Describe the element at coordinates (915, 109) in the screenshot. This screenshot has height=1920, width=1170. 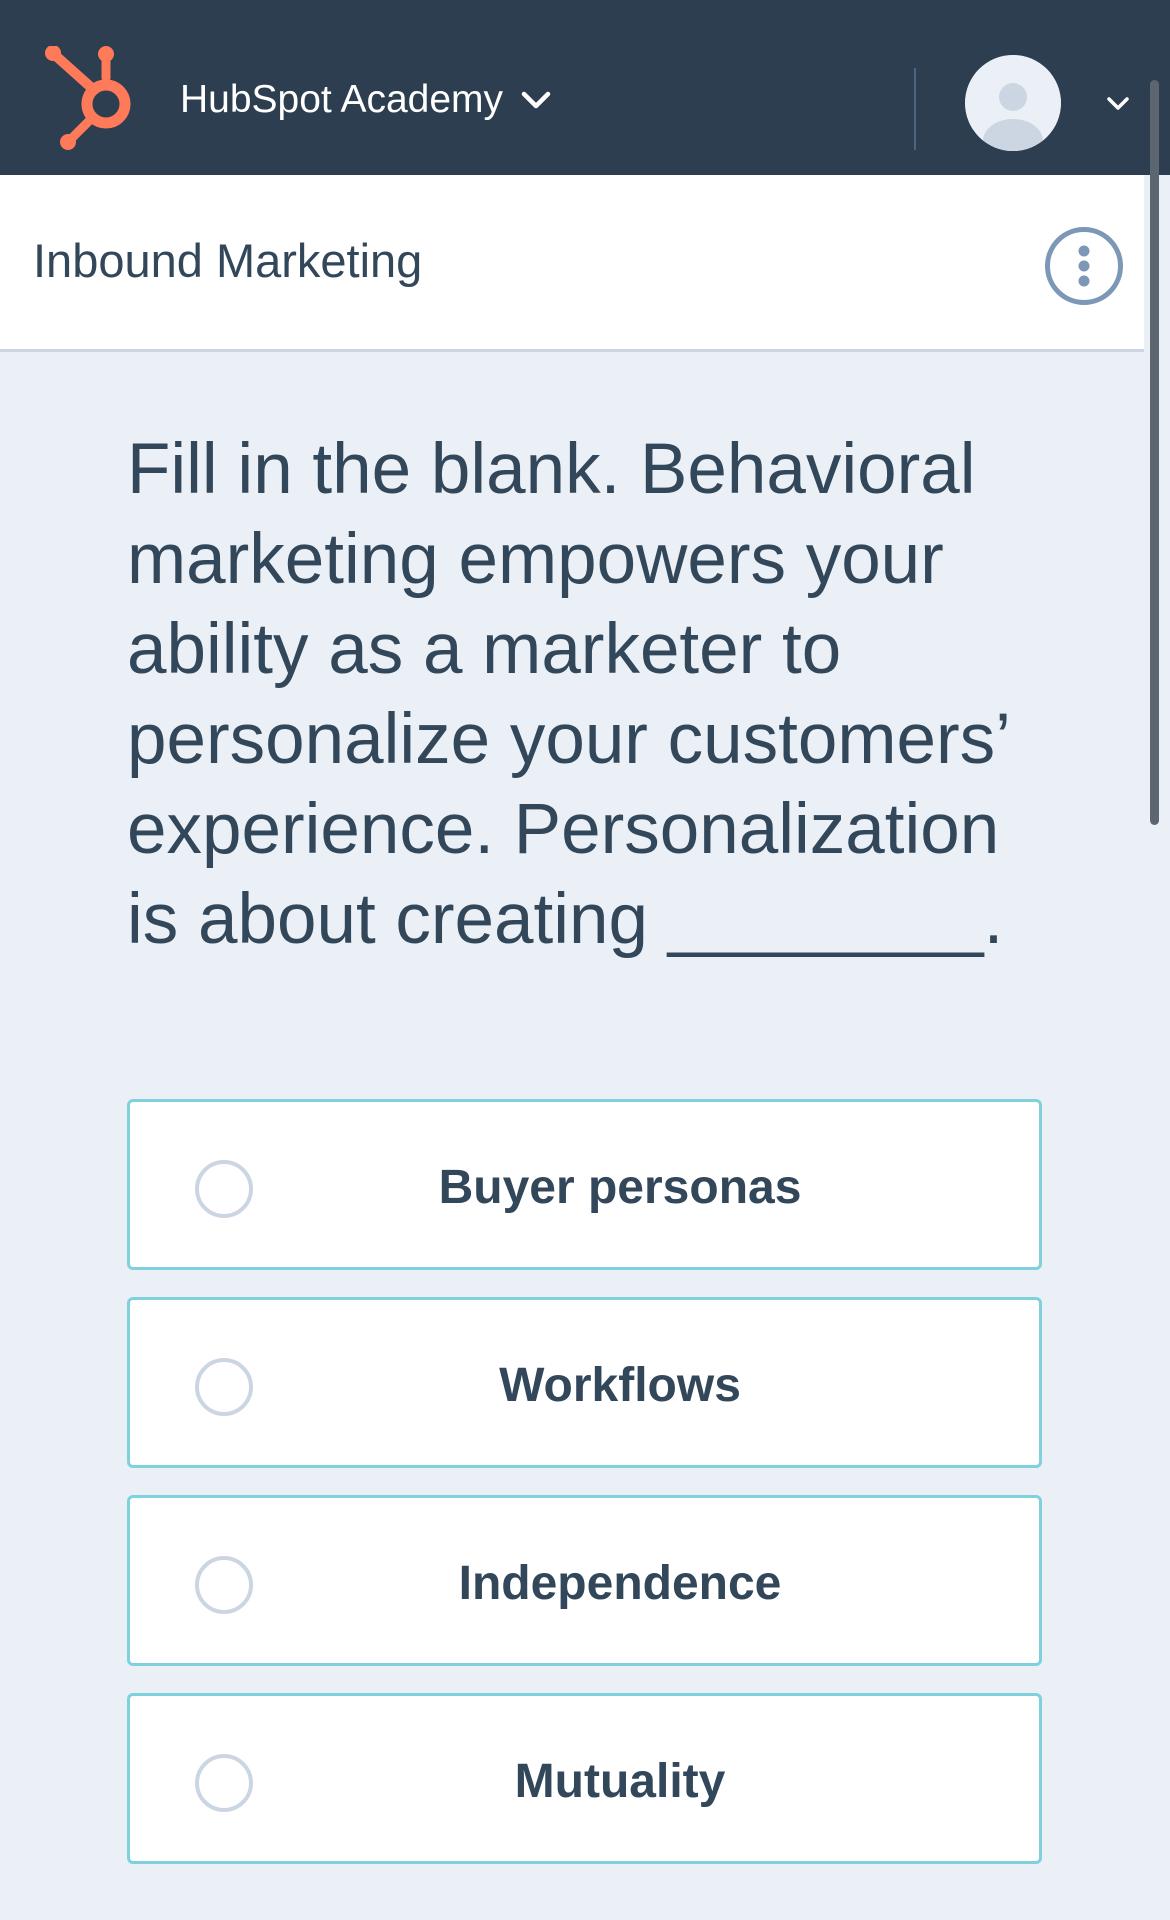
I see `header-divider` at that location.